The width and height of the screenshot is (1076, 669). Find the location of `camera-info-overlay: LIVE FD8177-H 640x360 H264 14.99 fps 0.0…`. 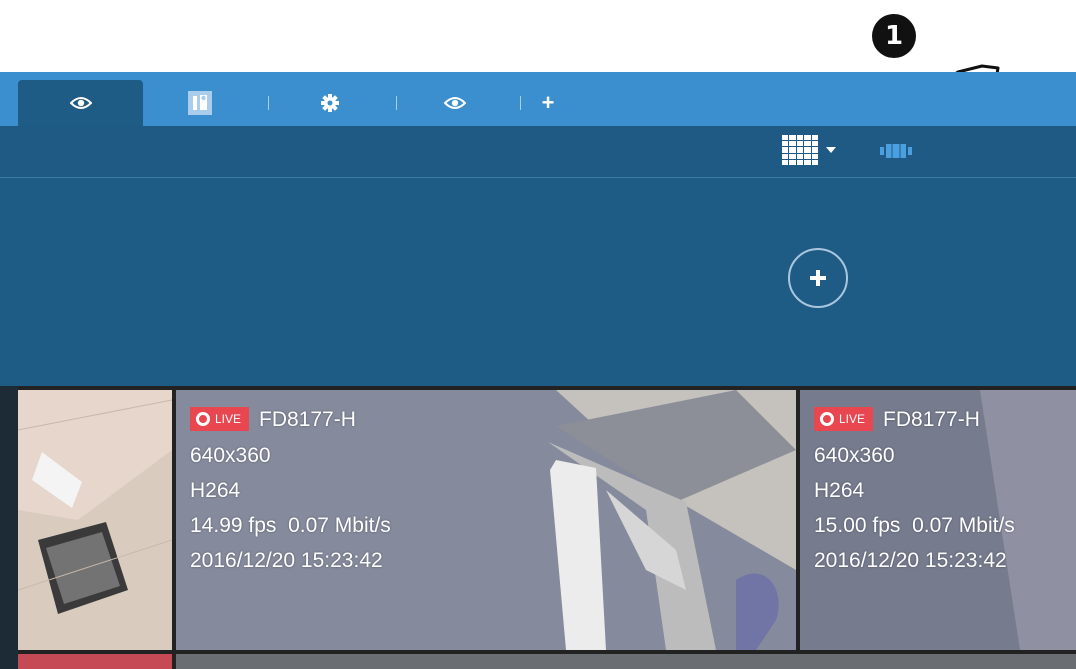

camera-info-overlay: LIVE FD8177-H 640x360 H264 14.99 fps 0.0… is located at coordinates (290, 491).